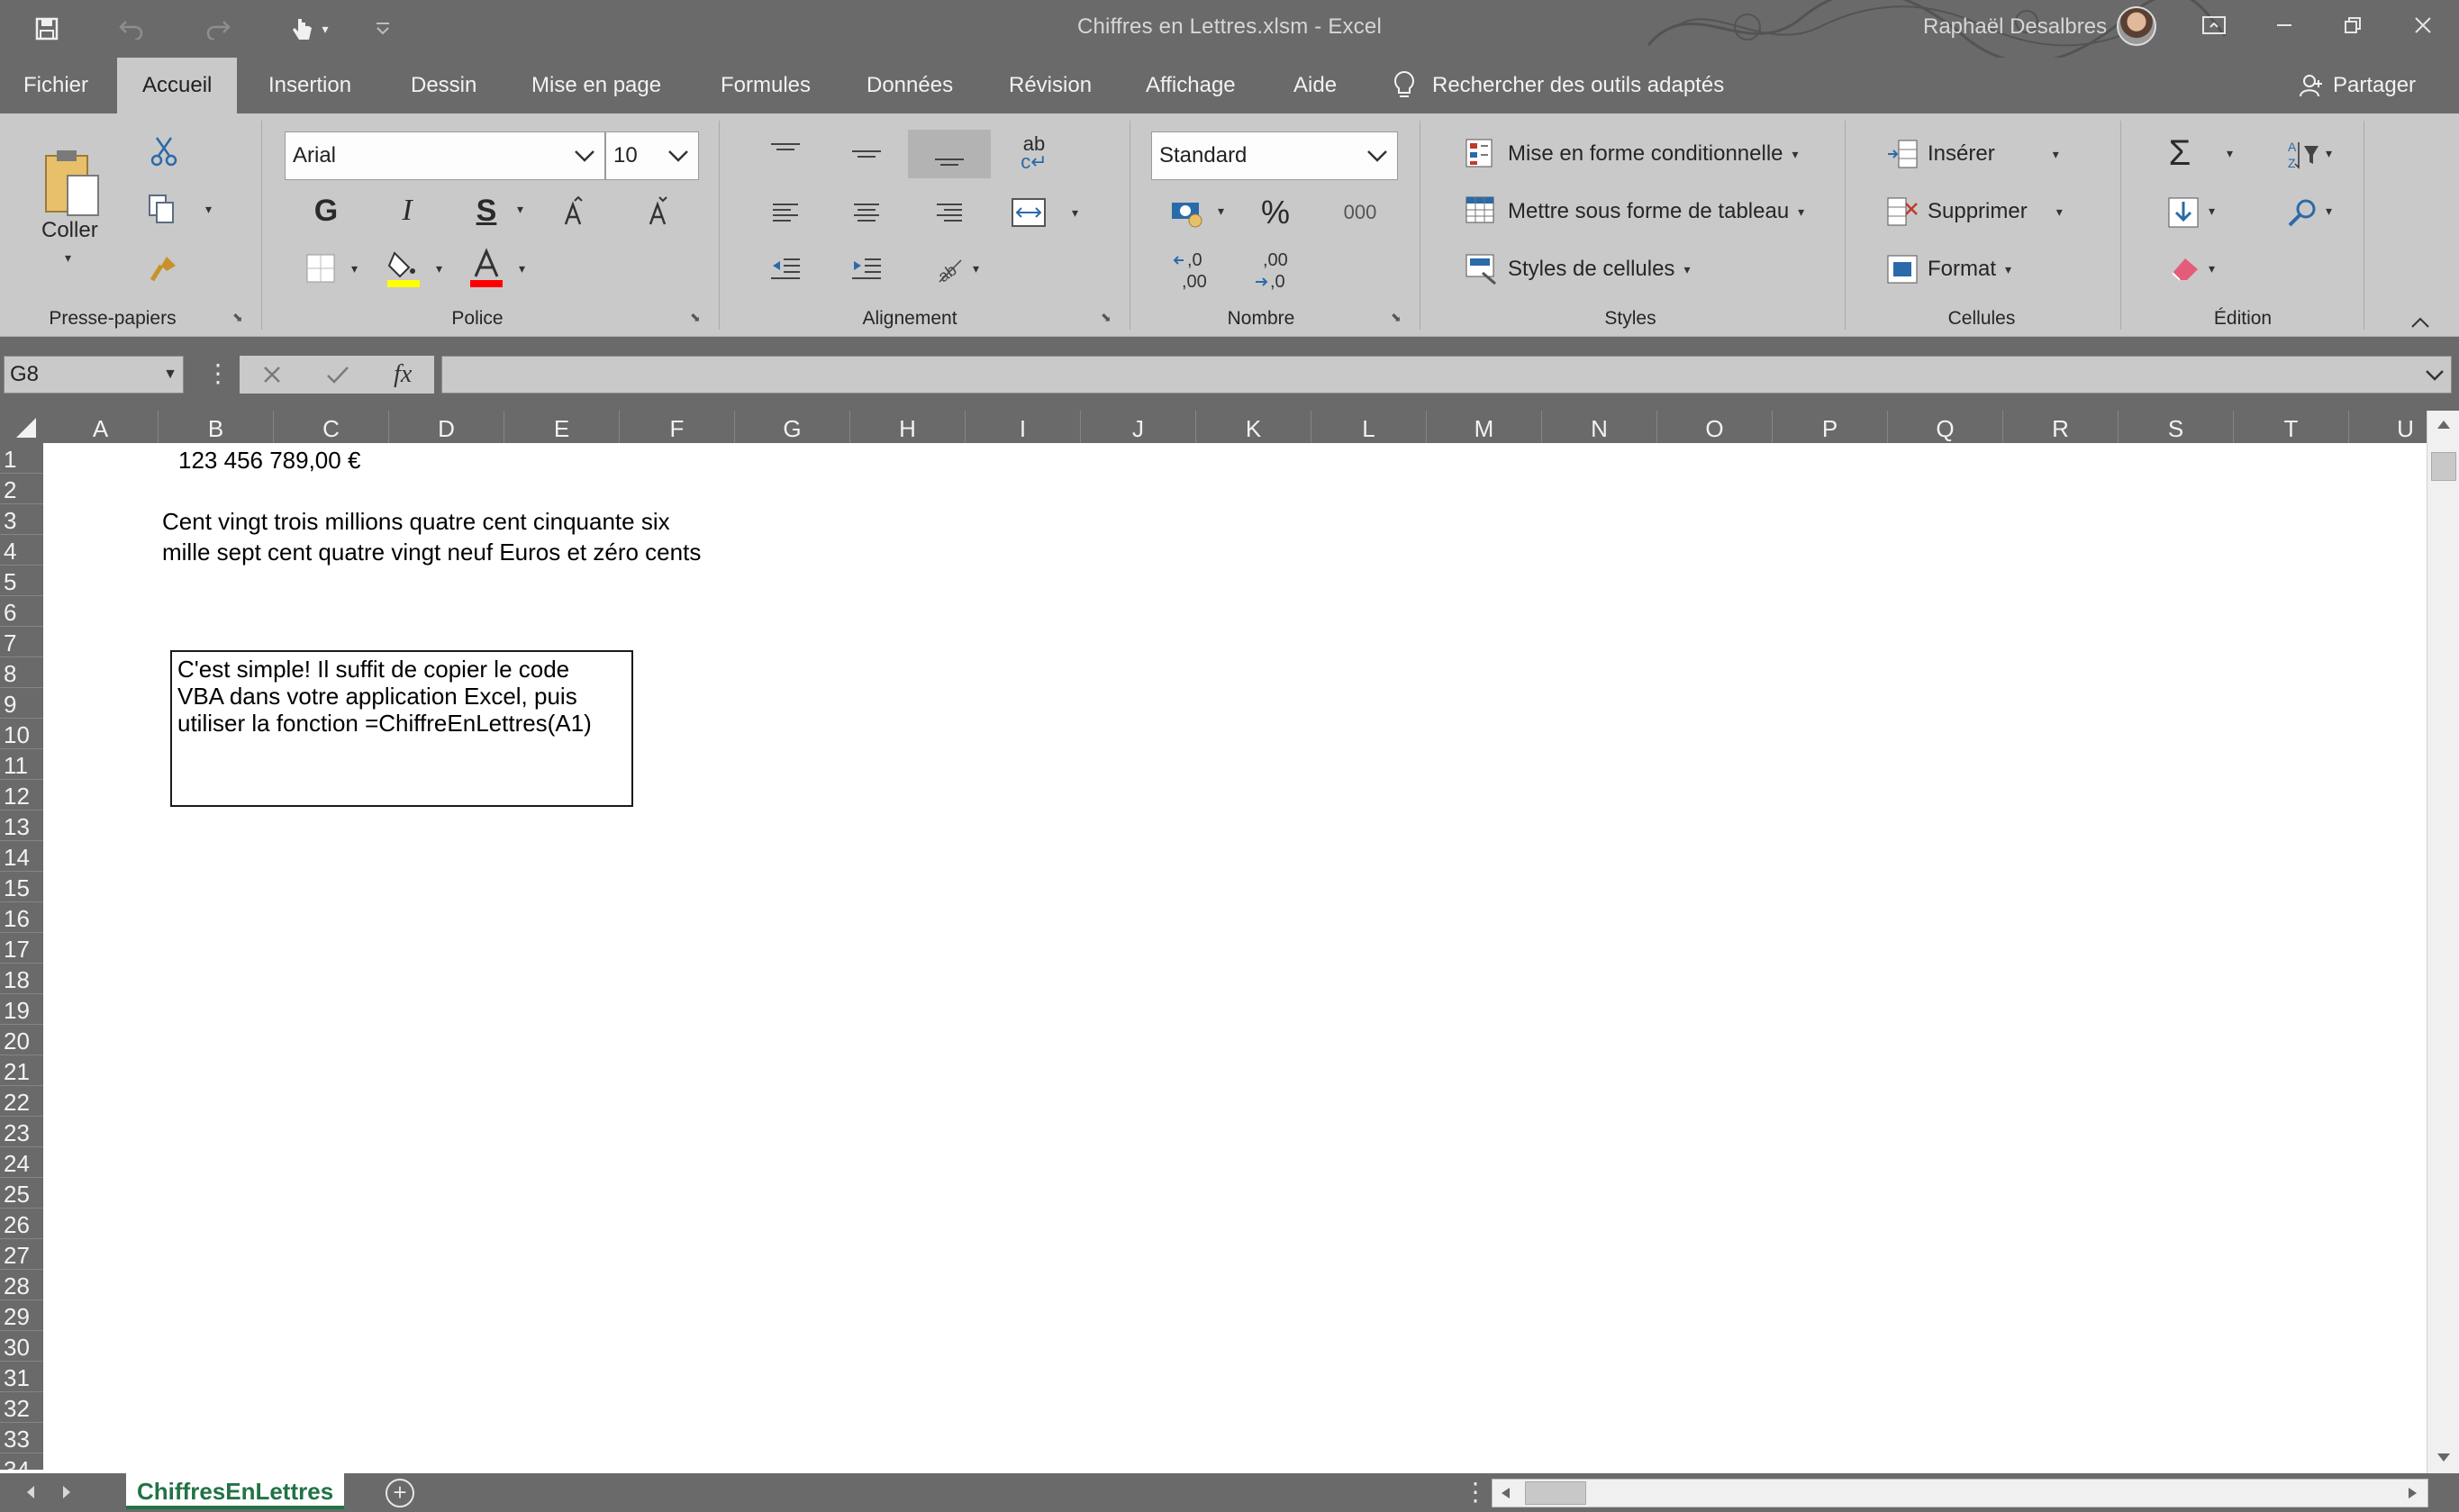  What do you see at coordinates (1485, 427) in the screenshot?
I see `column-header-m: M` at bounding box center [1485, 427].